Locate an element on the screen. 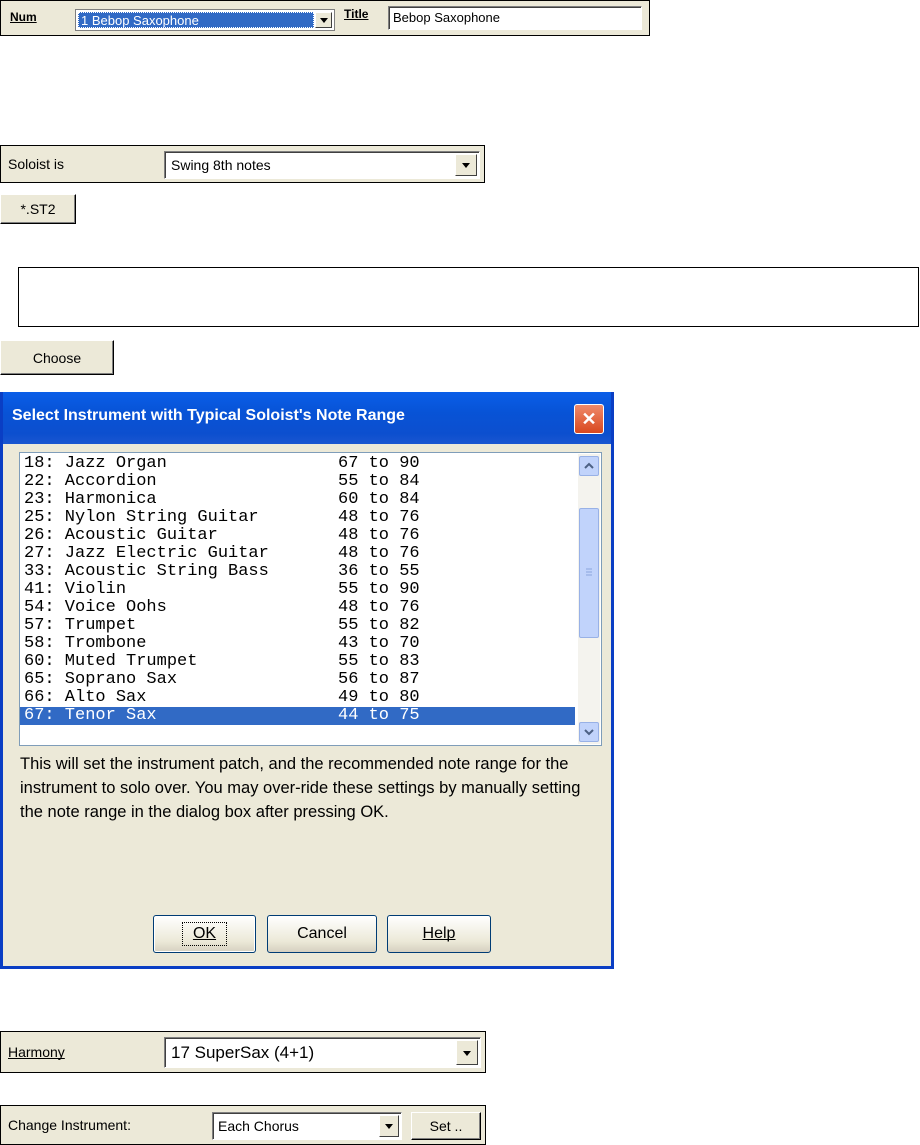 The height and width of the screenshot is (1145, 920). harmony-label-text: Harmony is located at coordinates (36, 1052).